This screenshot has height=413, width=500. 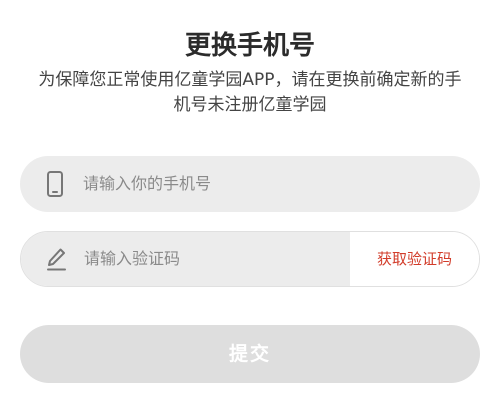 What do you see at coordinates (250, 80) in the screenshot?
I see `description-line-1: 为保障您正常使用亿童学园APP，请在更换前确定新的手` at bounding box center [250, 80].